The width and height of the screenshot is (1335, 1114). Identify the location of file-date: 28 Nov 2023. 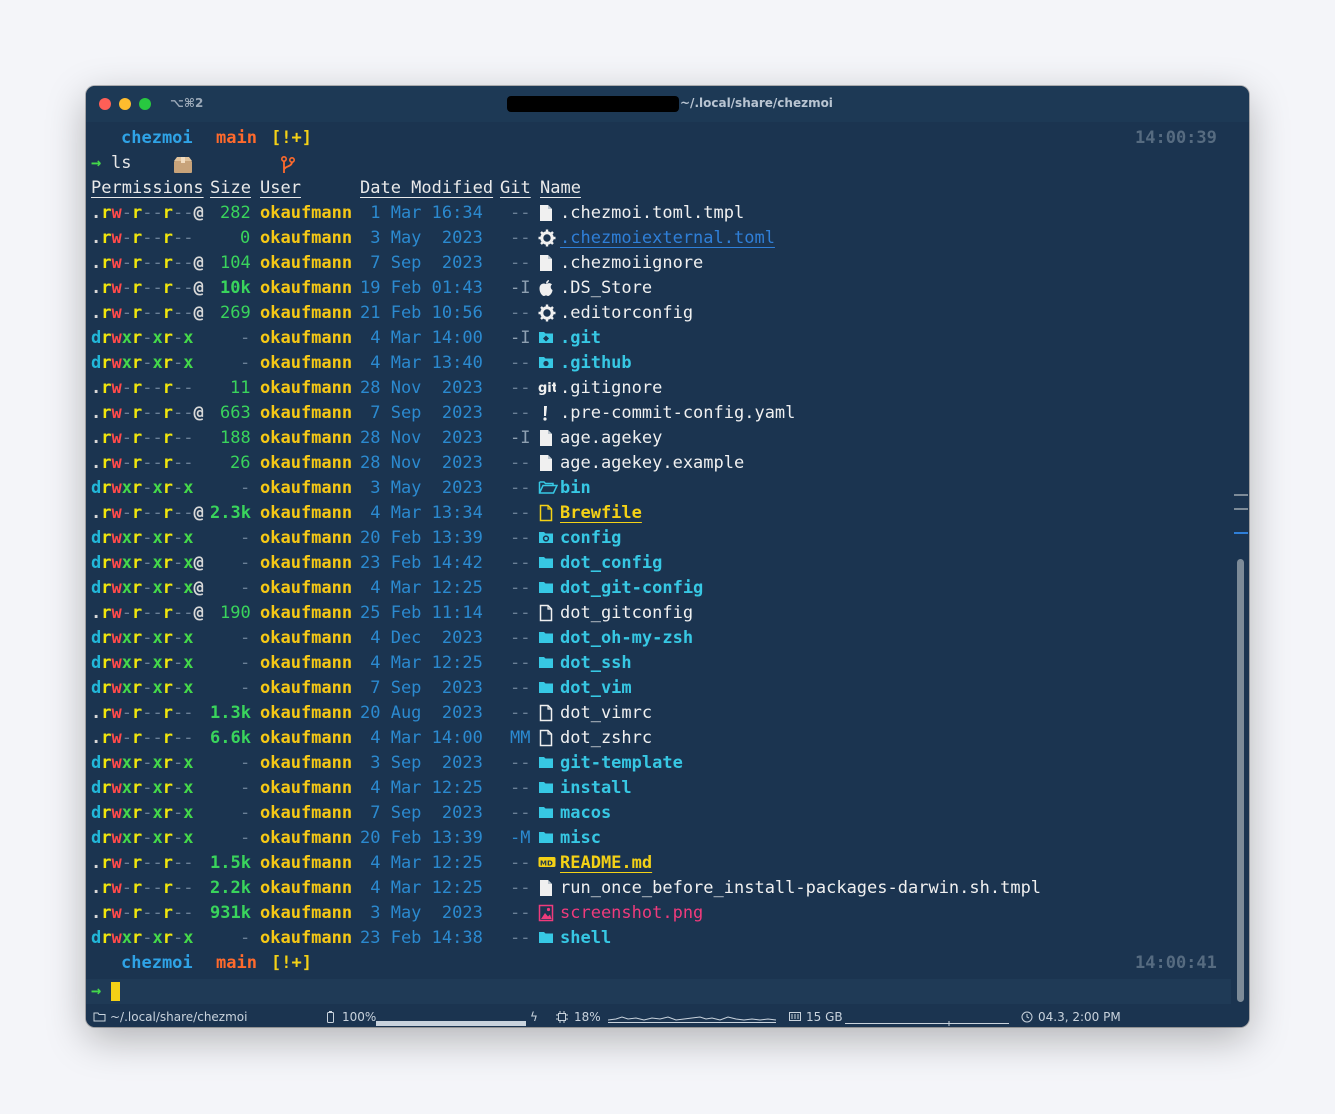
(421, 438).